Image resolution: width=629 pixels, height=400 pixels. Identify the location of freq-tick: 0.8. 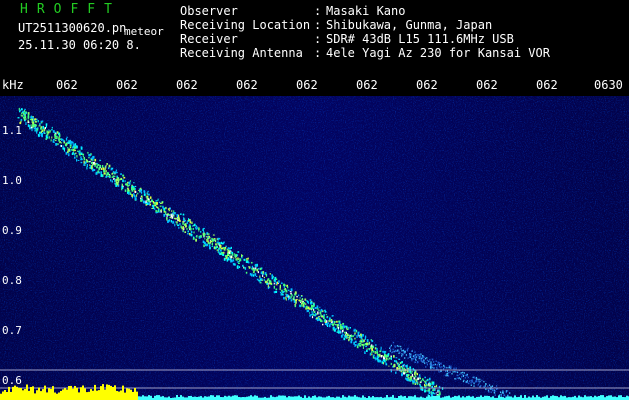
(12, 280).